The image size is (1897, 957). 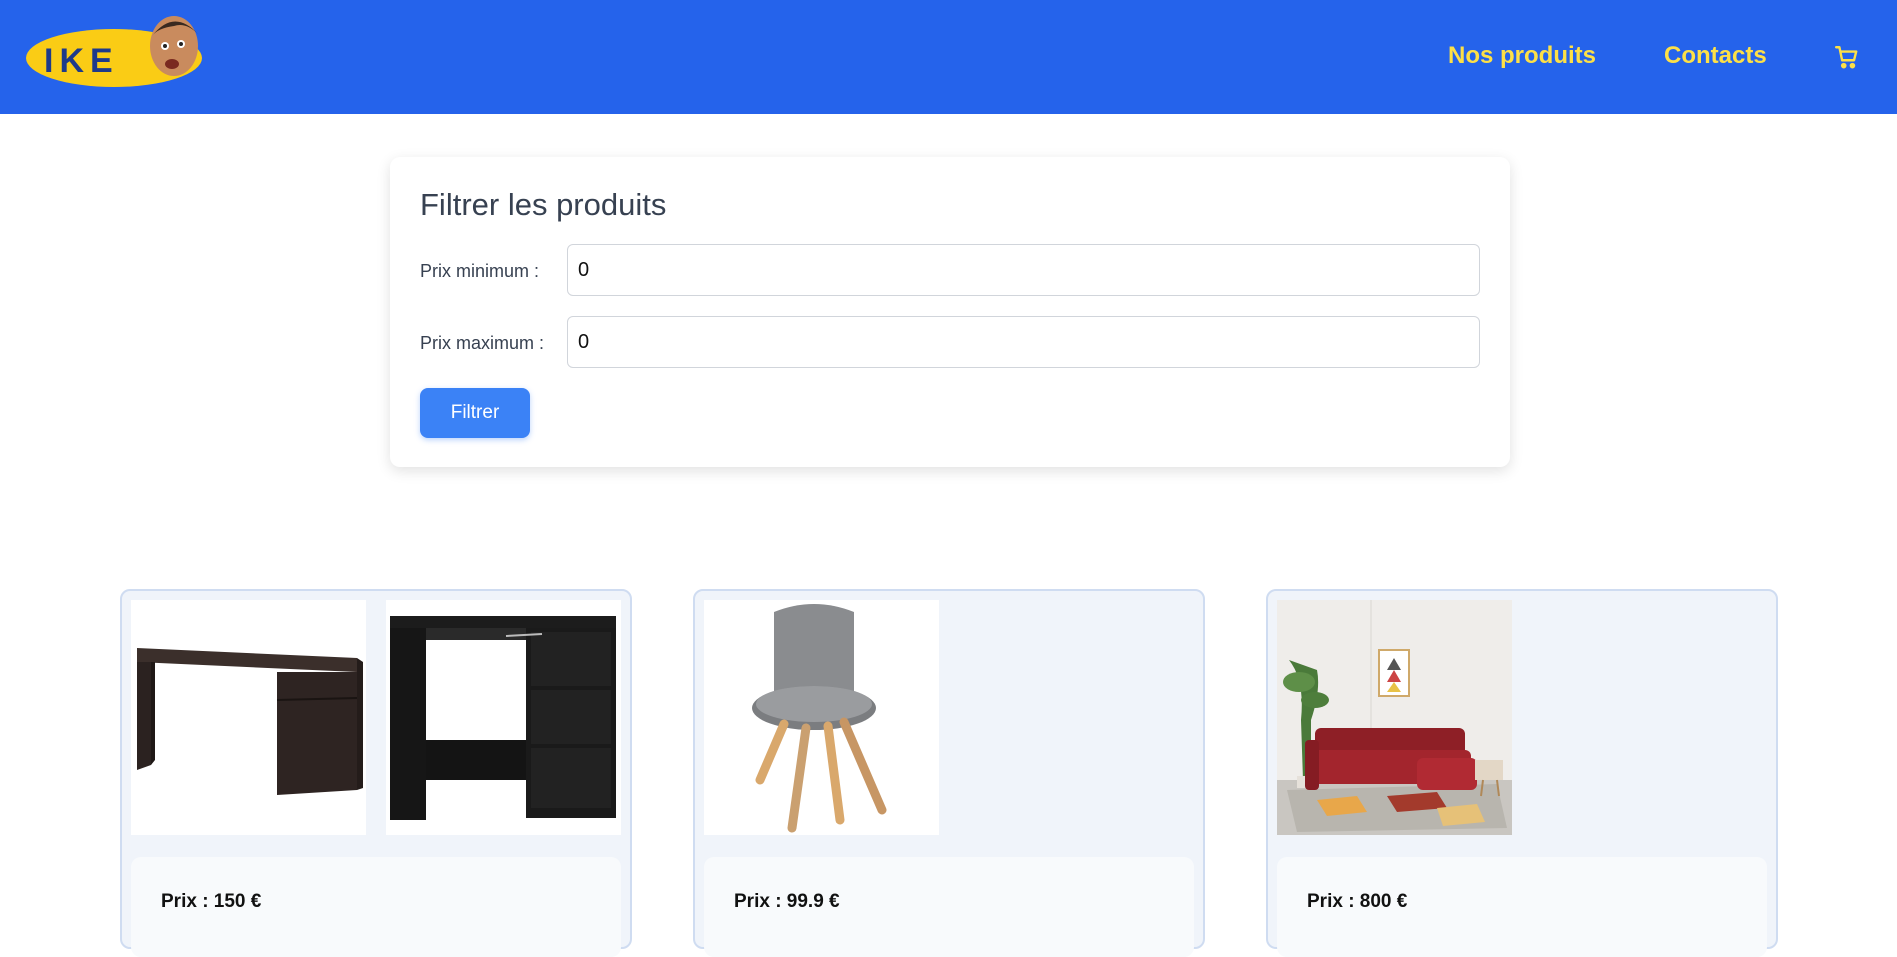 I want to click on price-box: Prix : 150 €, so click(x=376, y=907).